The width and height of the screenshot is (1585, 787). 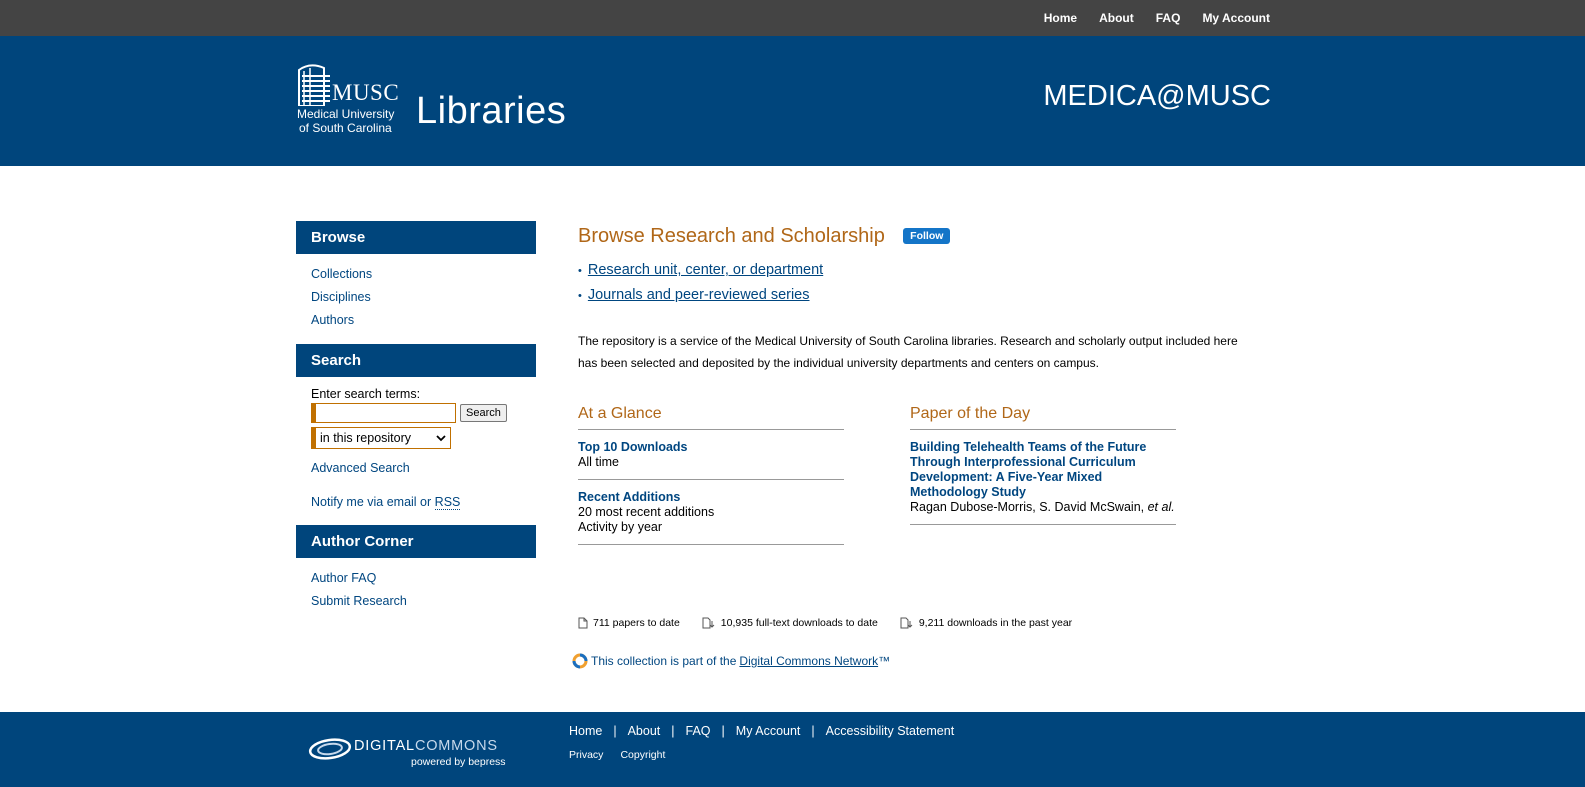 I want to click on top-nav-faq-link: FAQ, so click(x=1168, y=18).